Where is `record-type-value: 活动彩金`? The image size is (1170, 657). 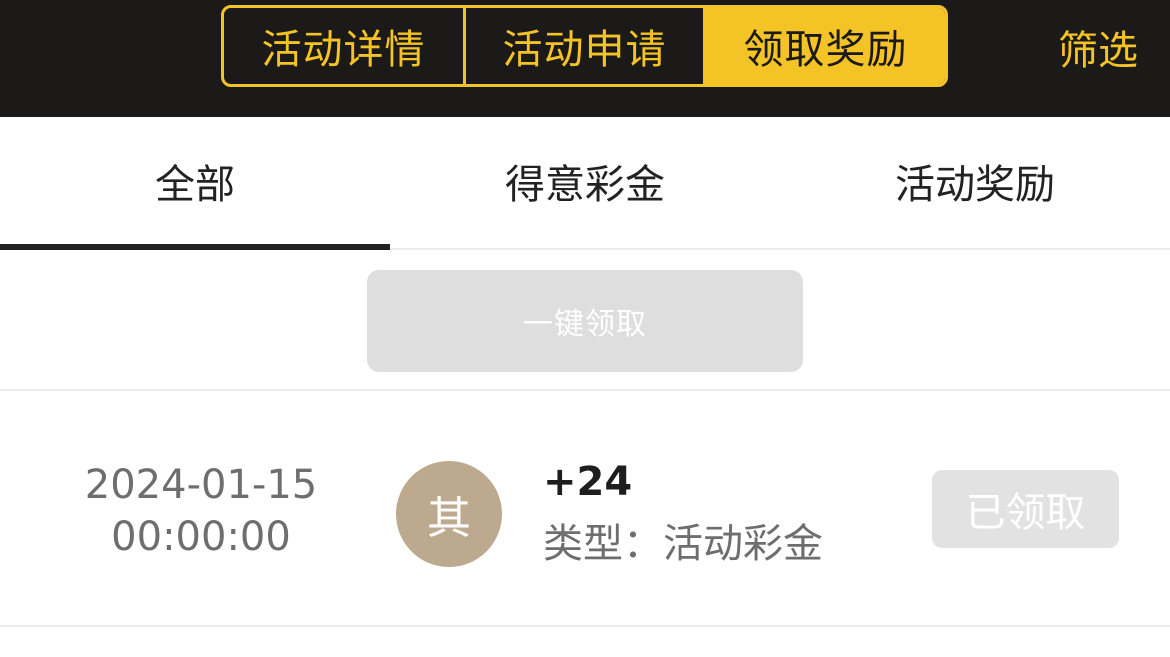
record-type-value: 活动彩金 is located at coordinates (743, 544).